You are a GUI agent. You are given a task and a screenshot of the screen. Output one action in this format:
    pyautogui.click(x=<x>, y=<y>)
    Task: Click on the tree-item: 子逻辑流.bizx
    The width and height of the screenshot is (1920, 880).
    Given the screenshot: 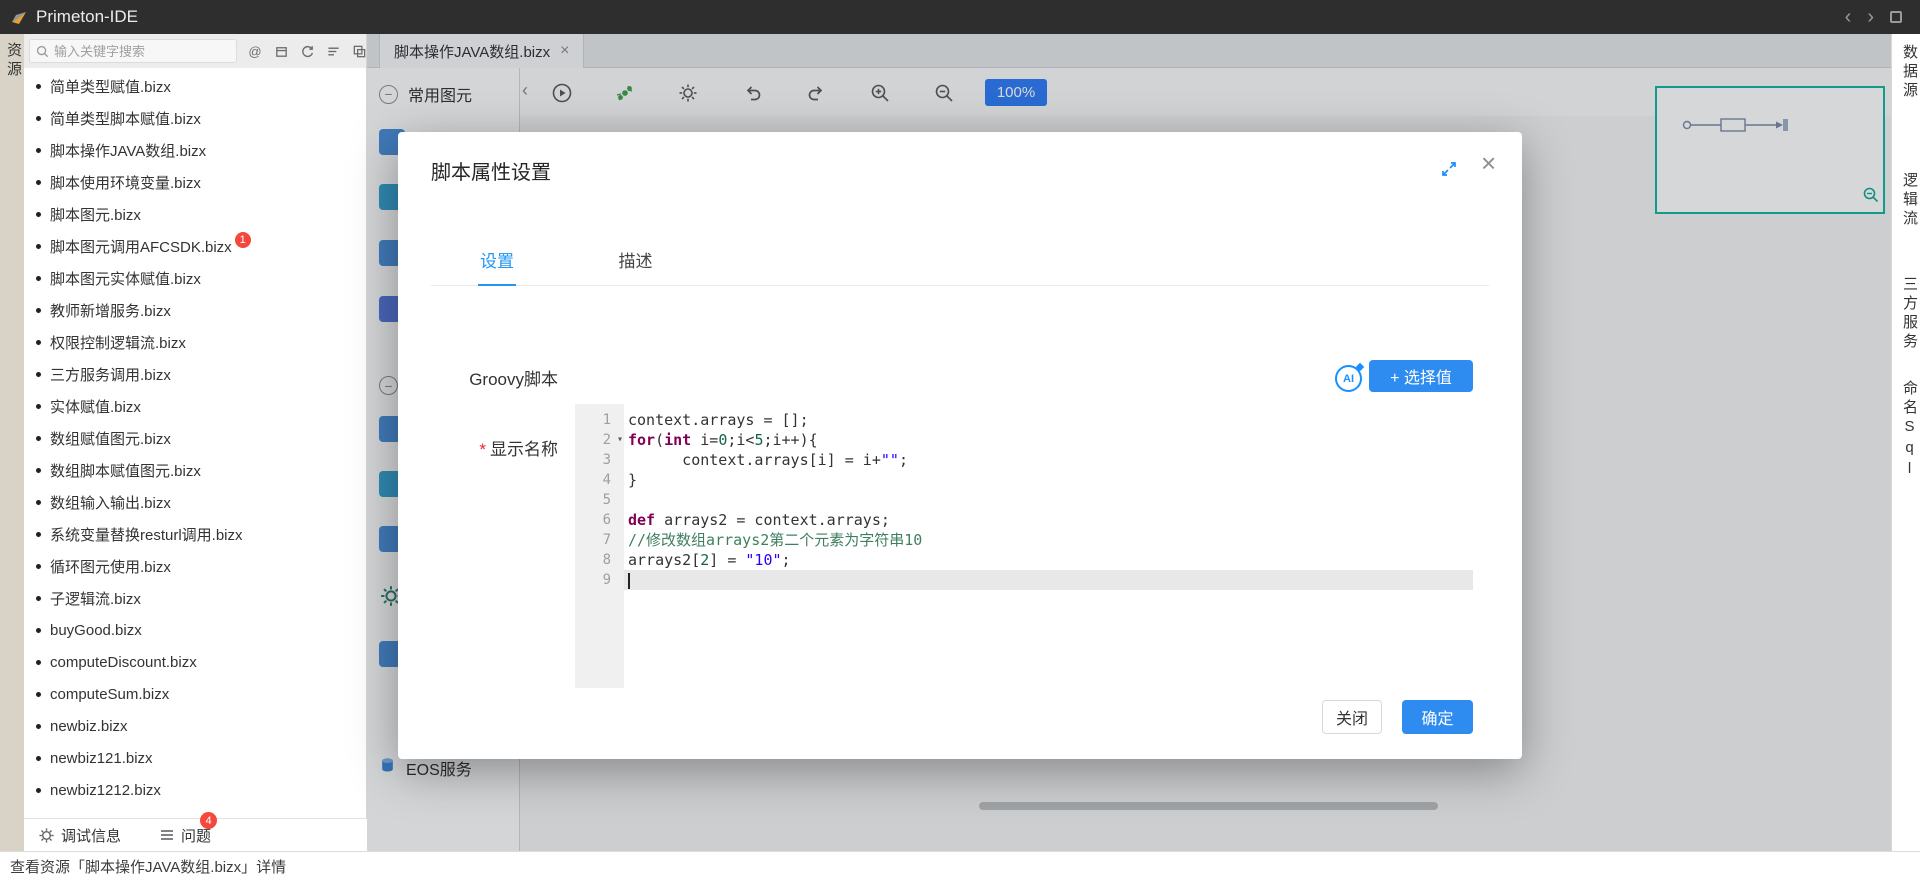 What is the action you would take?
    pyautogui.click(x=195, y=598)
    